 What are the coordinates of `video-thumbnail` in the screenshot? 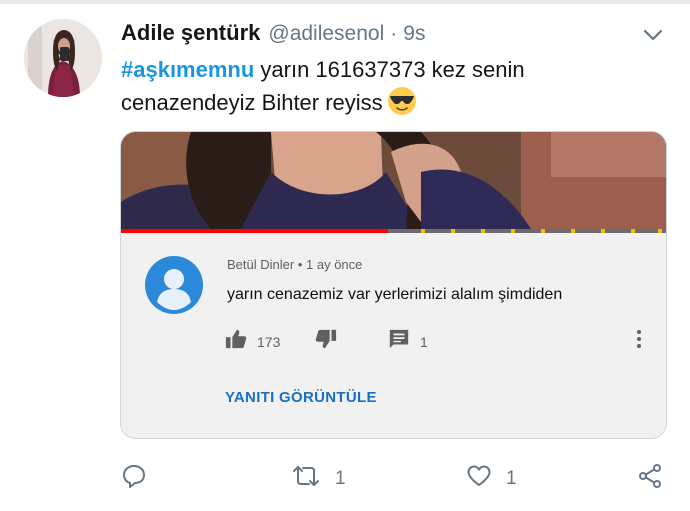 It's located at (393, 180).